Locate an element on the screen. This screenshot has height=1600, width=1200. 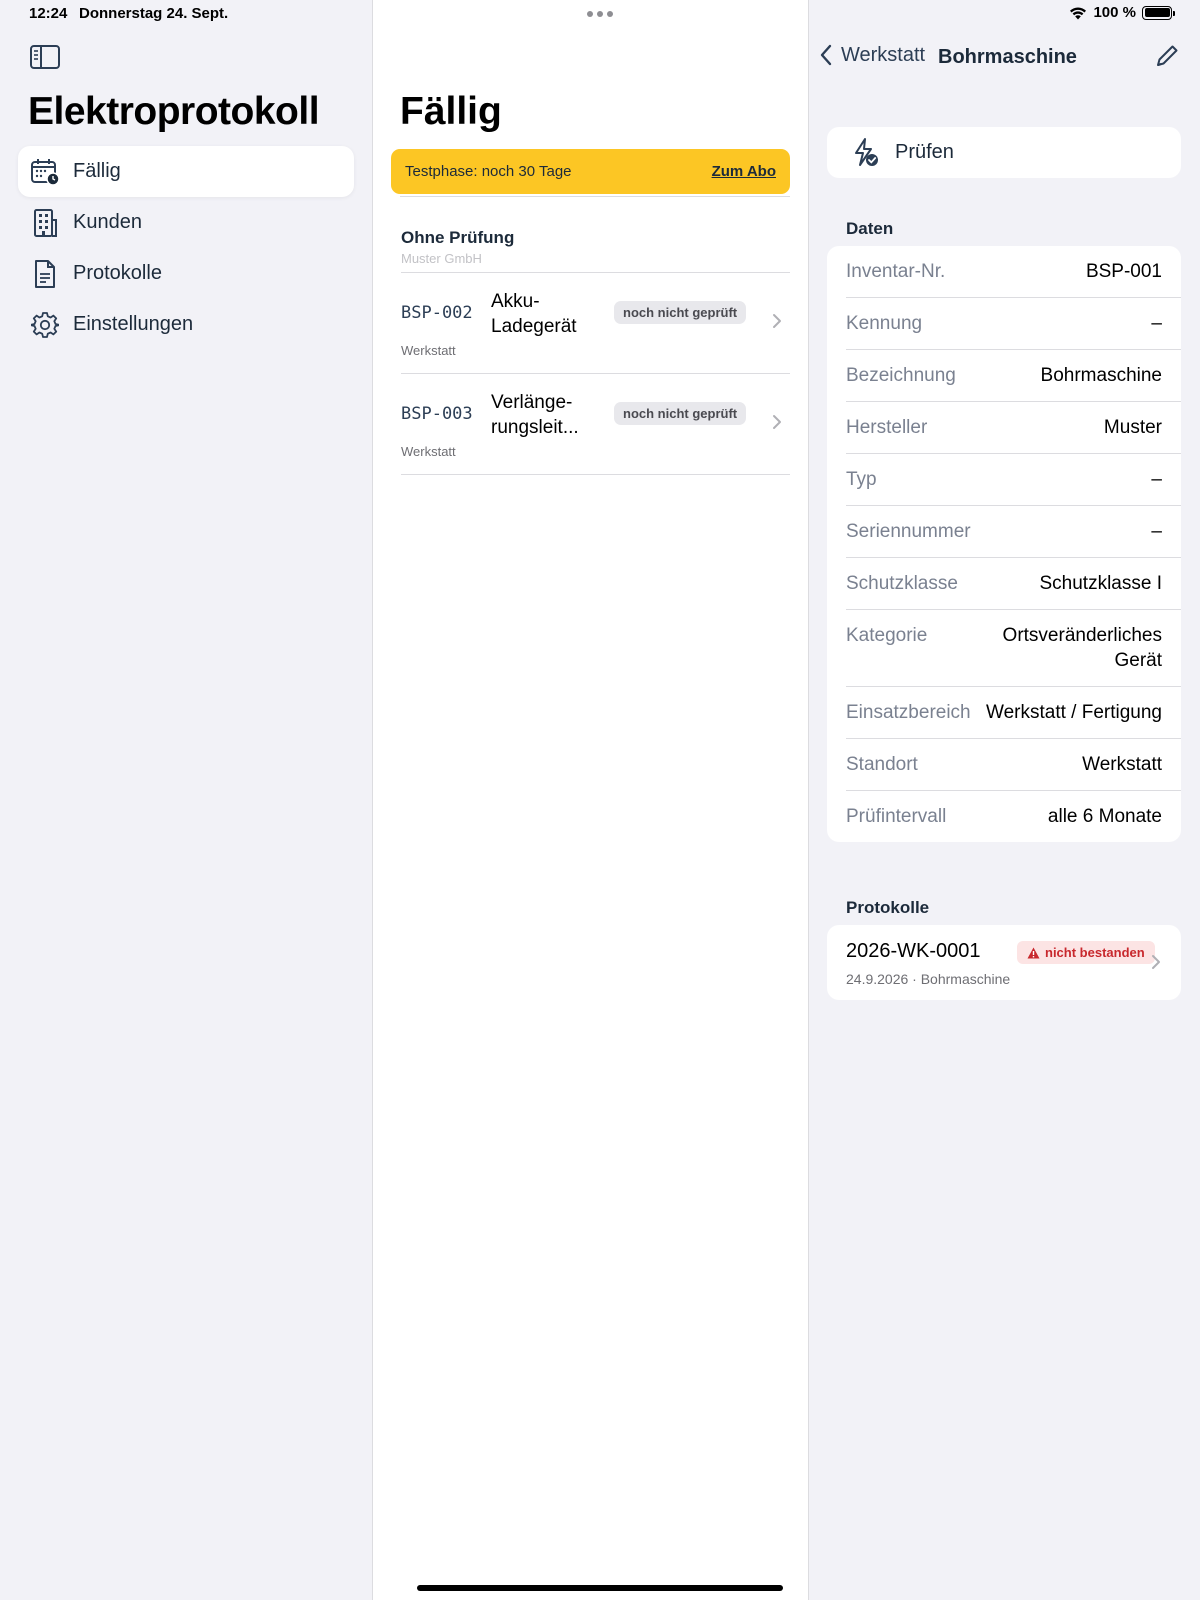
data-row-identifier: Kennung – is located at coordinates (1013, 324).